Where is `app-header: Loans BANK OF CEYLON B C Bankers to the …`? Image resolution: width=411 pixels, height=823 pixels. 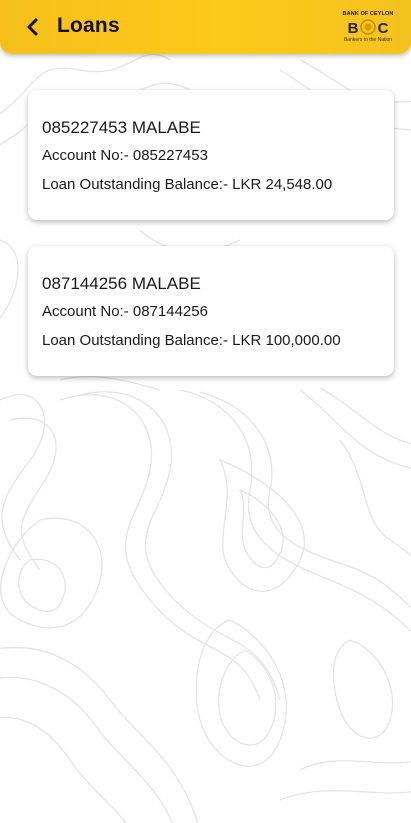 app-header: Loans BANK OF CEYLON B C Bankers to the … is located at coordinates (205, 27).